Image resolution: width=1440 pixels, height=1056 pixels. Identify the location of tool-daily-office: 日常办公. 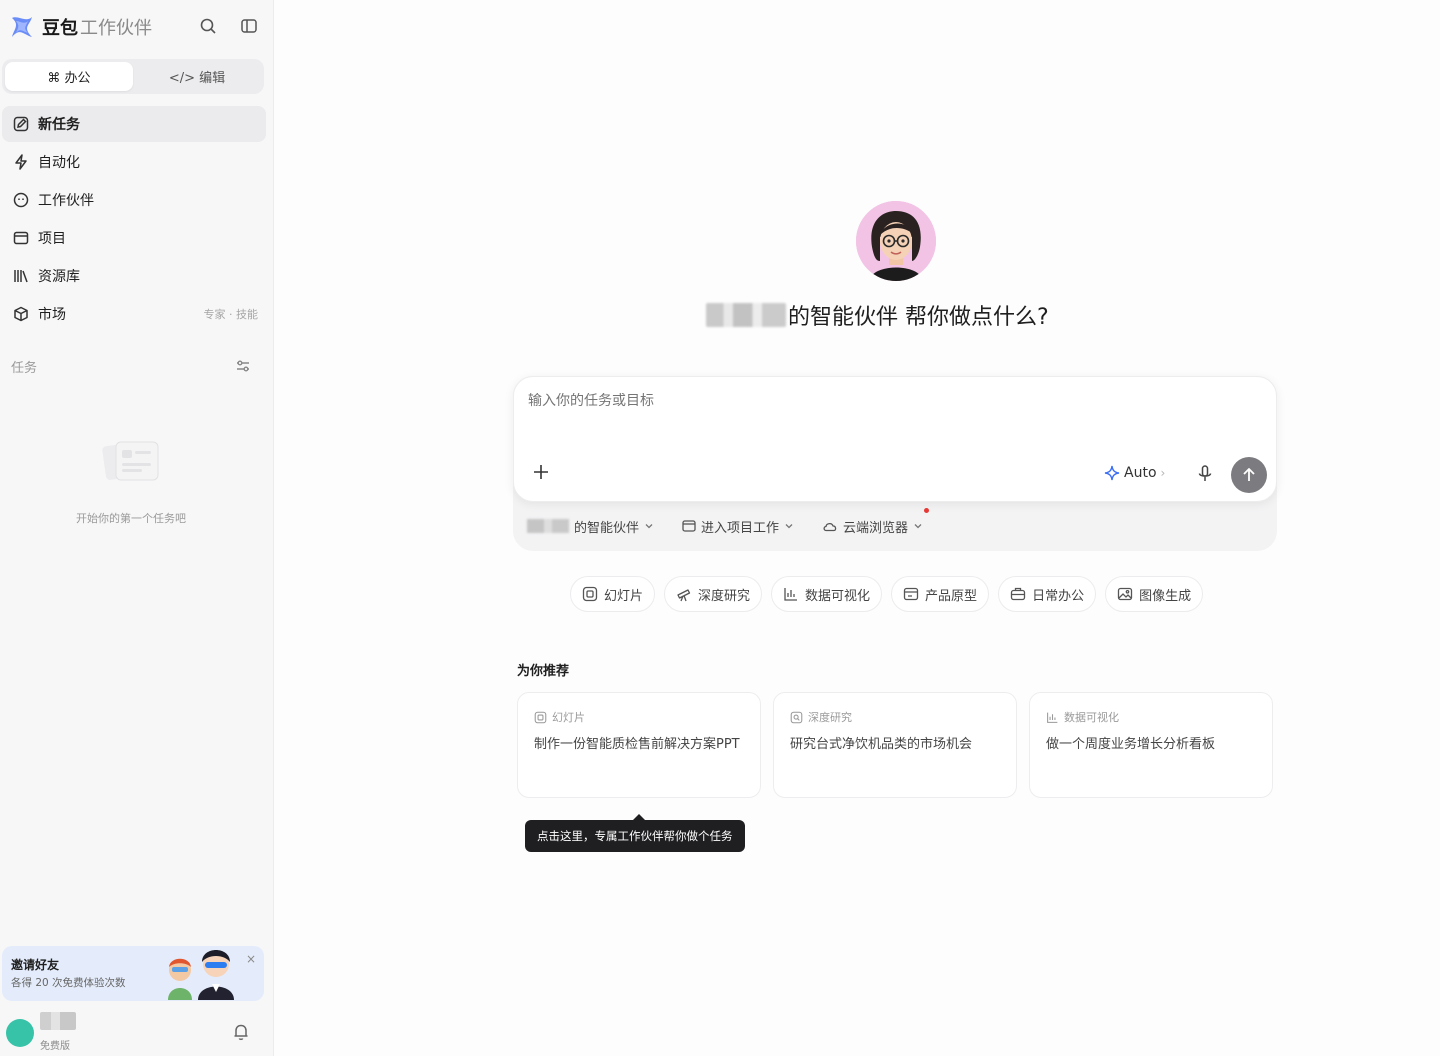
(1047, 594).